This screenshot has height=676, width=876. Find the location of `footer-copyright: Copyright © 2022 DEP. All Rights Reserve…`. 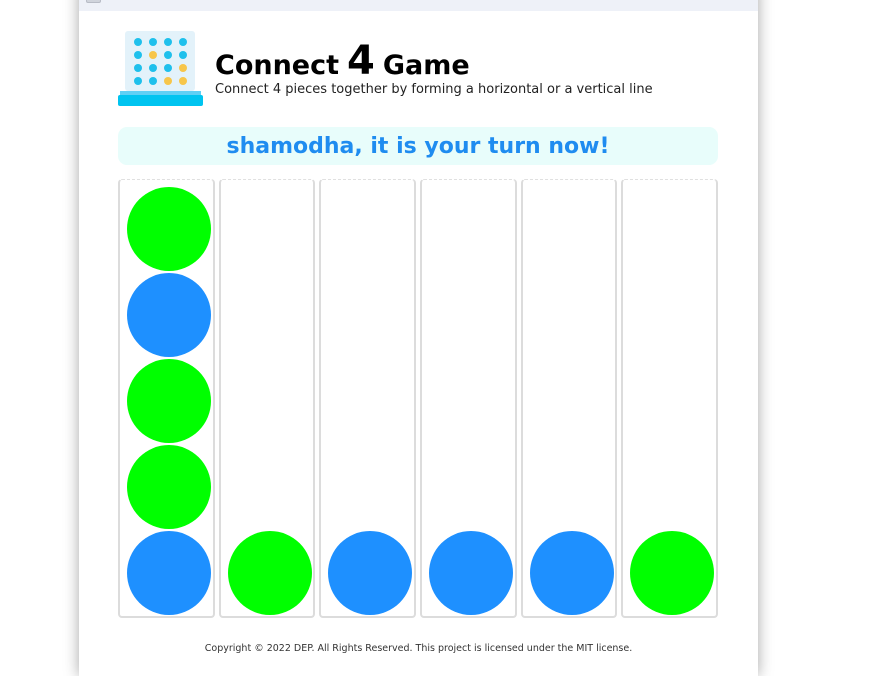

footer-copyright: Copyright © 2022 DEP. All Rights Reserve… is located at coordinates (418, 648).